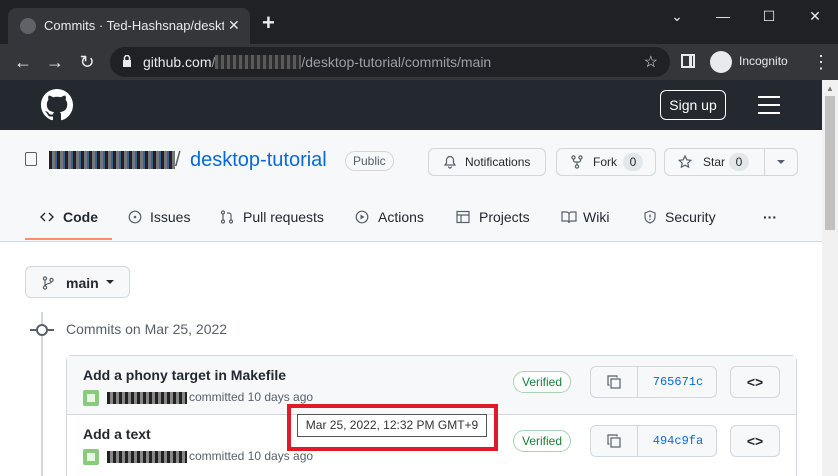 The width and height of the screenshot is (838, 476). Describe the element at coordinates (57, 105) in the screenshot. I see `github-logo-icon` at that location.